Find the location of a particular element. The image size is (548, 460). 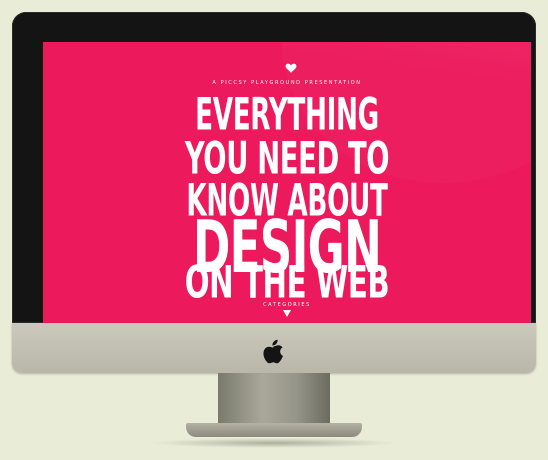

presentation-kicker: A PICCSY PLAYGROUND PRESENTATION is located at coordinates (287, 83).